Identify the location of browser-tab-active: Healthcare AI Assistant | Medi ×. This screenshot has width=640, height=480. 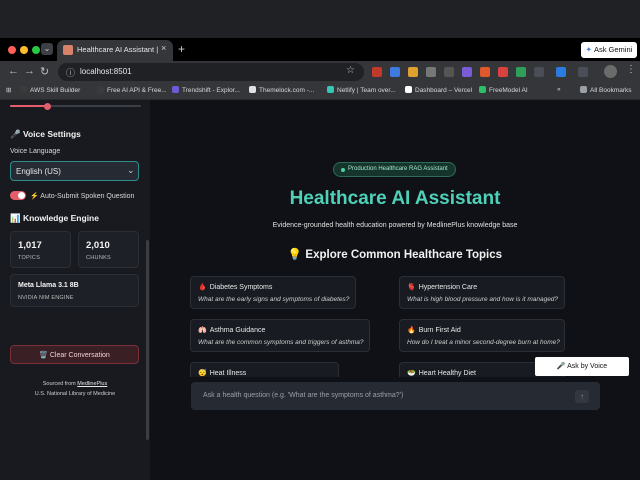
(115, 50).